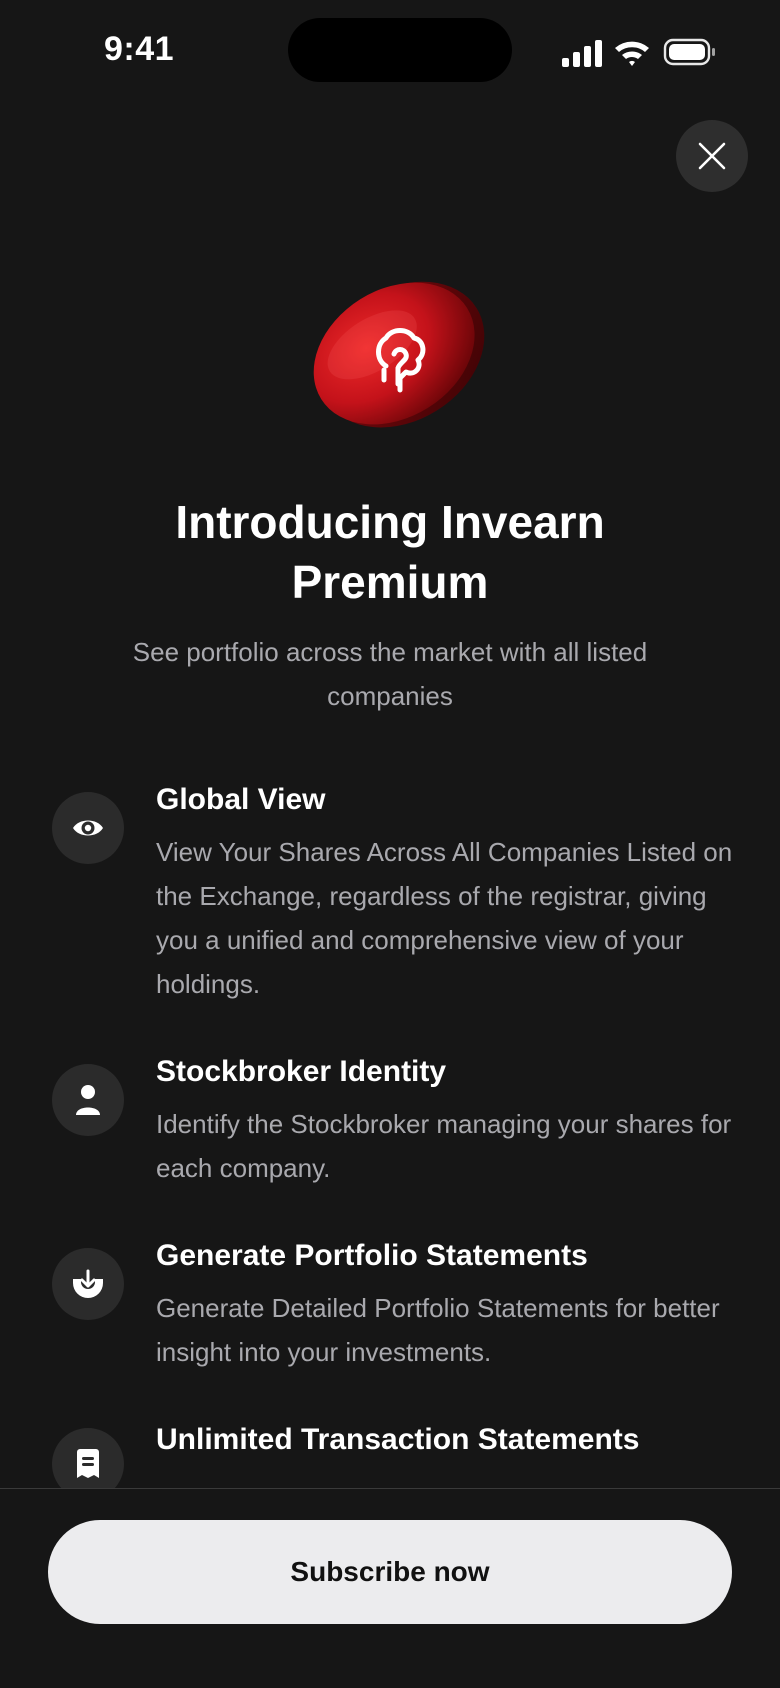 The width and height of the screenshot is (780, 1688). What do you see at coordinates (400, 50) in the screenshot?
I see `dynamic-island` at bounding box center [400, 50].